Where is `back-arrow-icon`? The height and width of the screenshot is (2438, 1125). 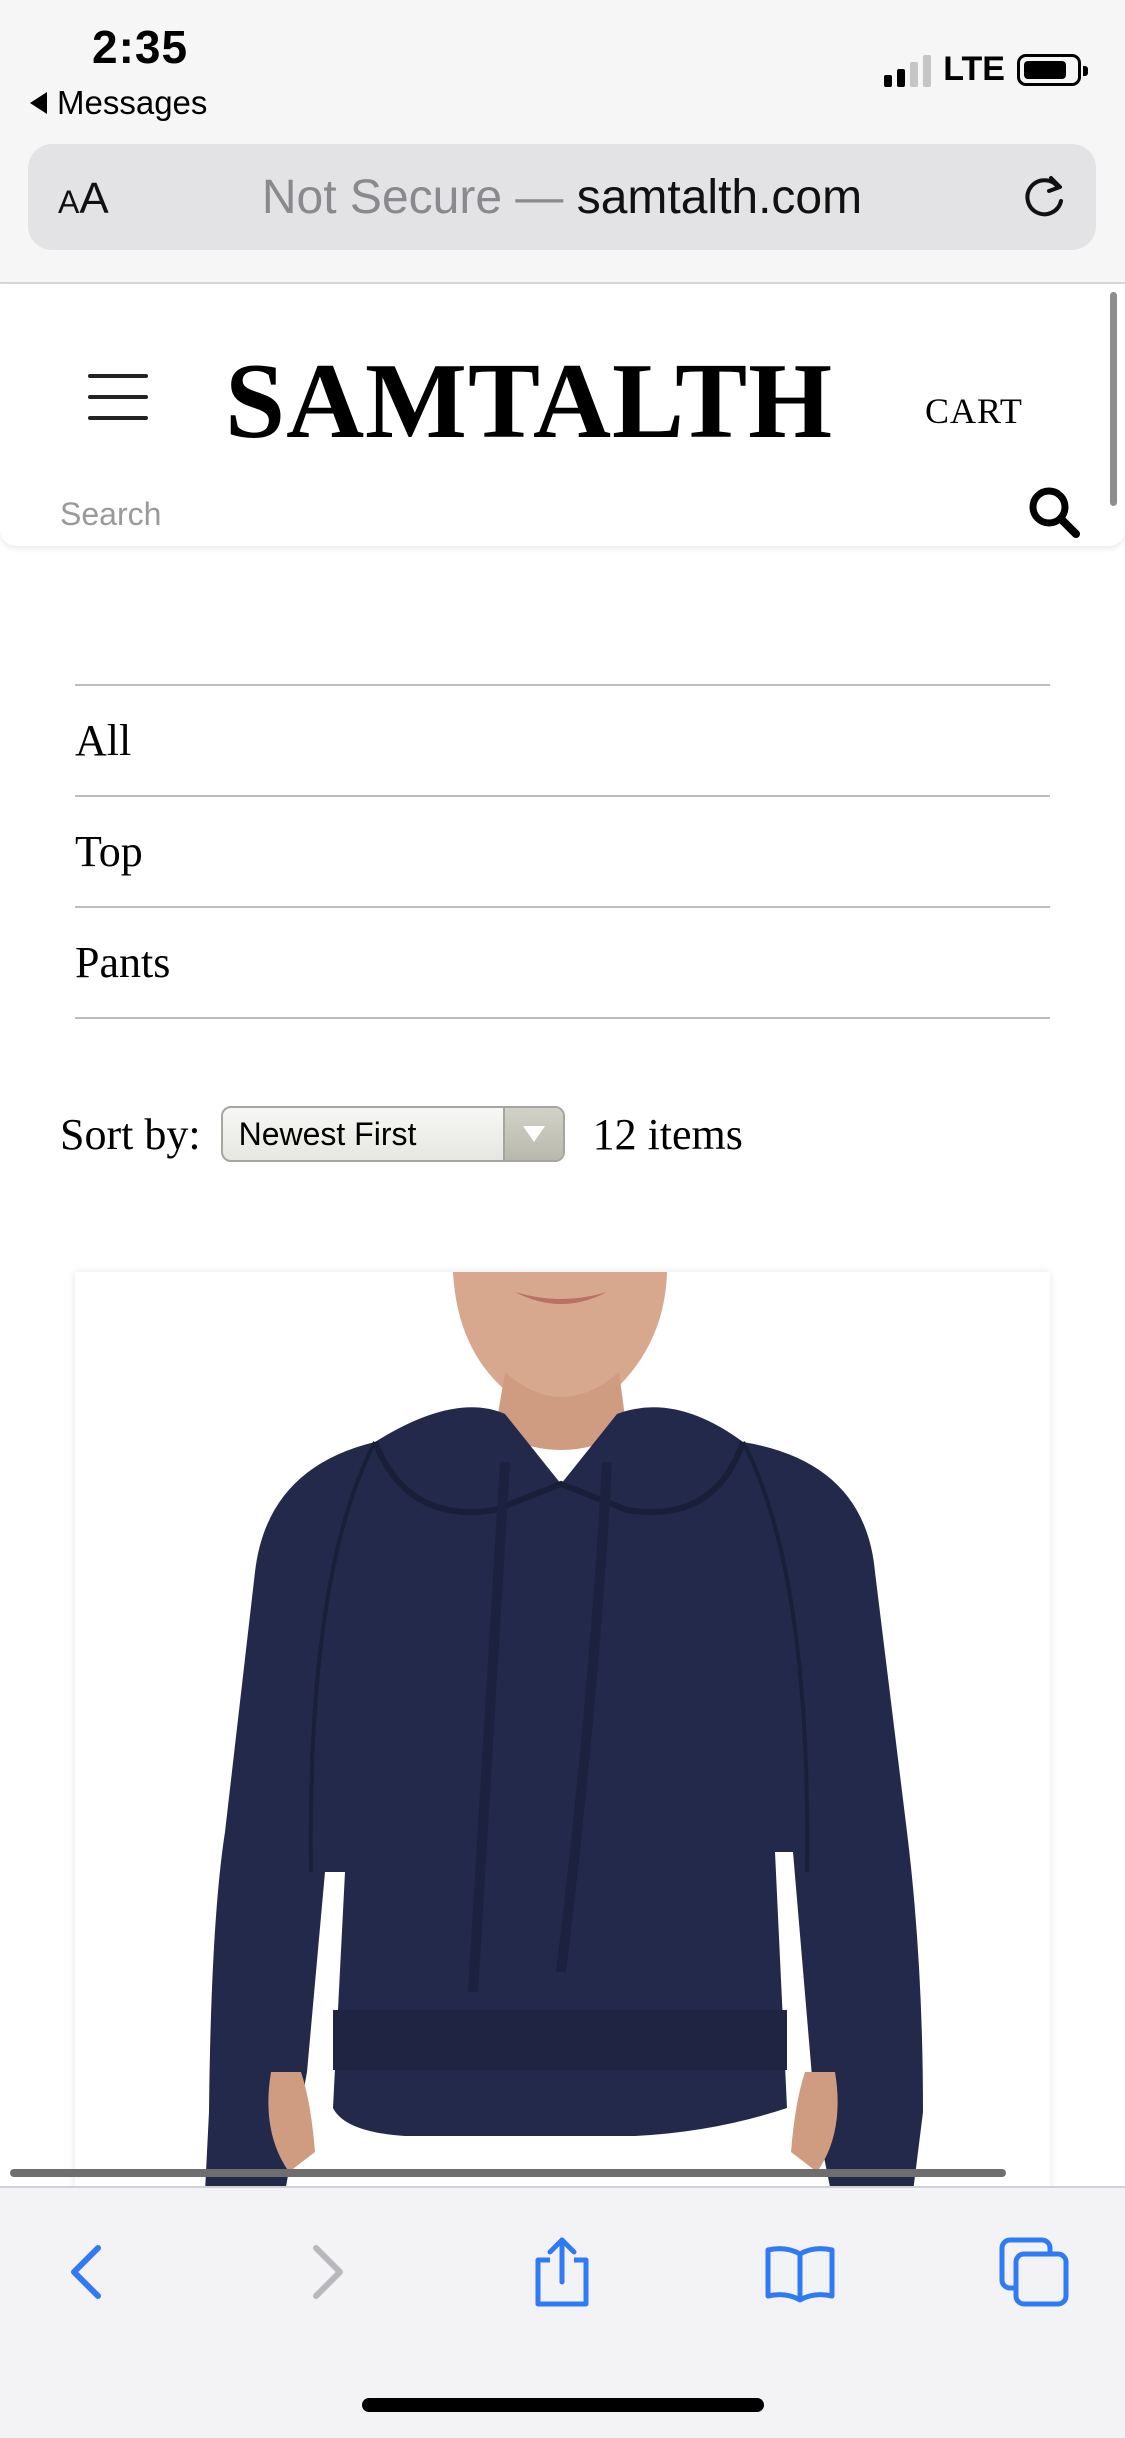 back-arrow-icon is located at coordinates (90, 2272).